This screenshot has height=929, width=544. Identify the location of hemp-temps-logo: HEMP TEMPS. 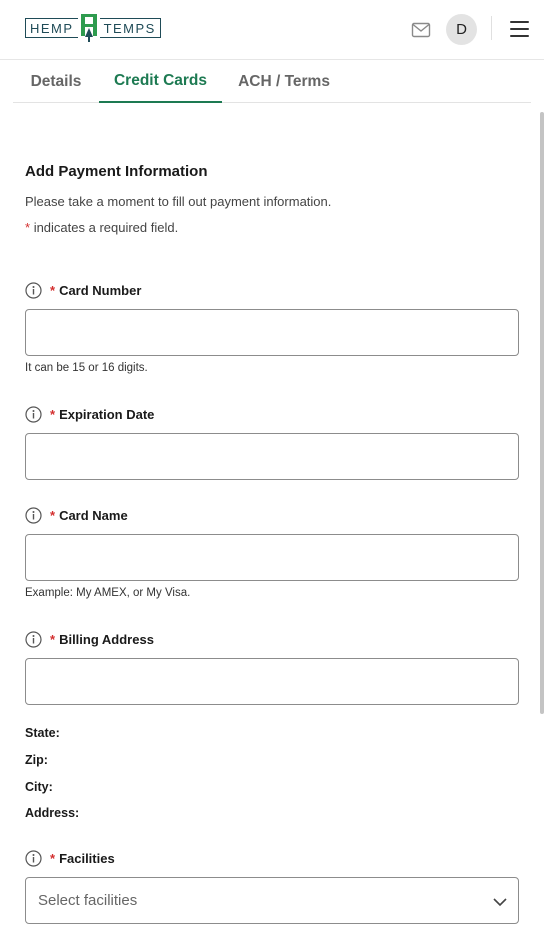
(93, 28).